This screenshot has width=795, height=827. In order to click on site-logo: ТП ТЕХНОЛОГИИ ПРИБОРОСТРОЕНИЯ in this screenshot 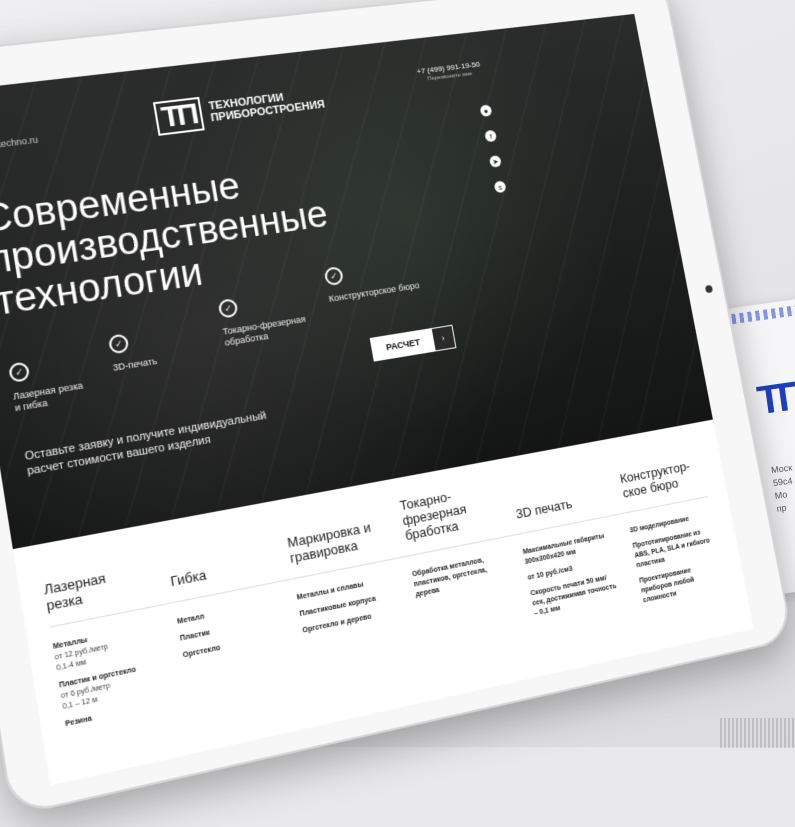, I will do `click(239, 109)`.